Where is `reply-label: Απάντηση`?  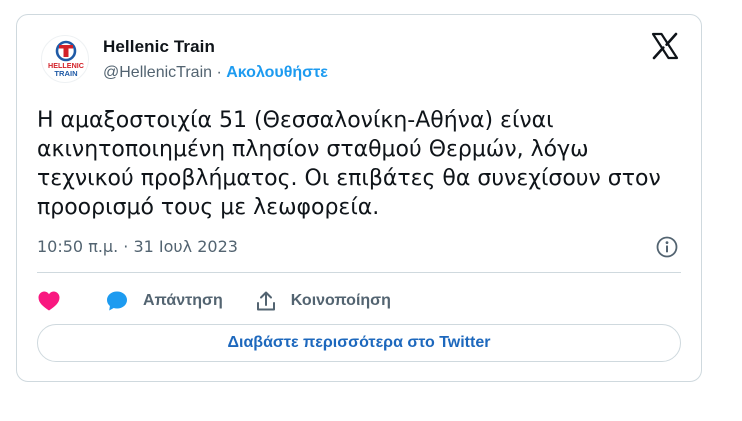 reply-label: Απάντηση is located at coordinates (183, 300).